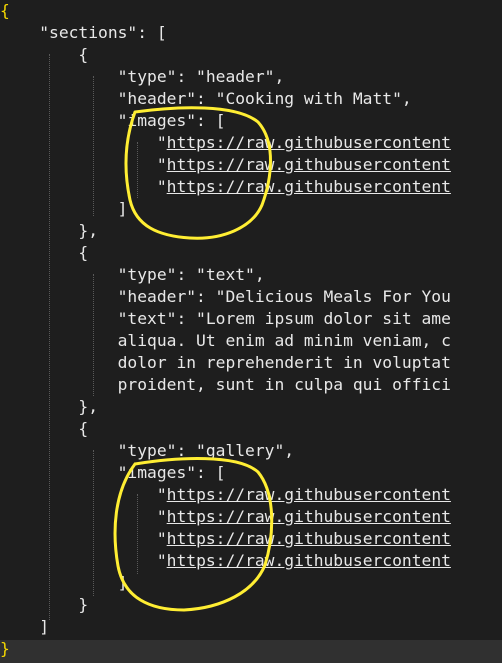 The height and width of the screenshot is (663, 502). I want to click on code-line-11: },, so click(49, 231).